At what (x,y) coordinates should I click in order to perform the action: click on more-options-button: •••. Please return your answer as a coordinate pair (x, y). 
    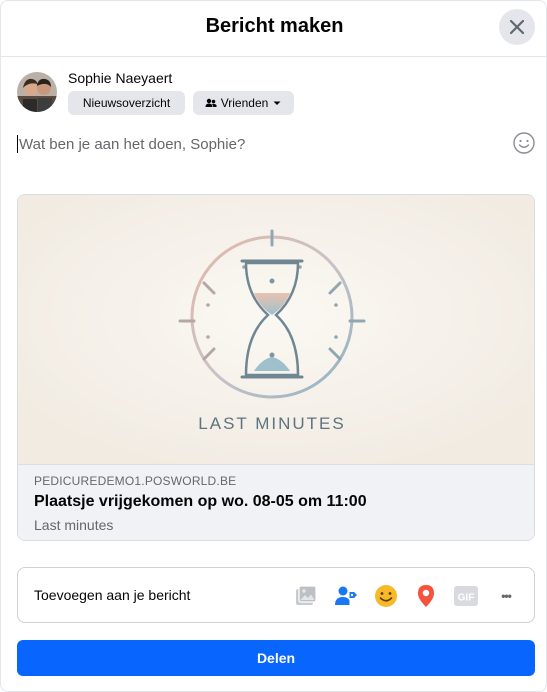
    Looking at the image, I should click on (506, 596).